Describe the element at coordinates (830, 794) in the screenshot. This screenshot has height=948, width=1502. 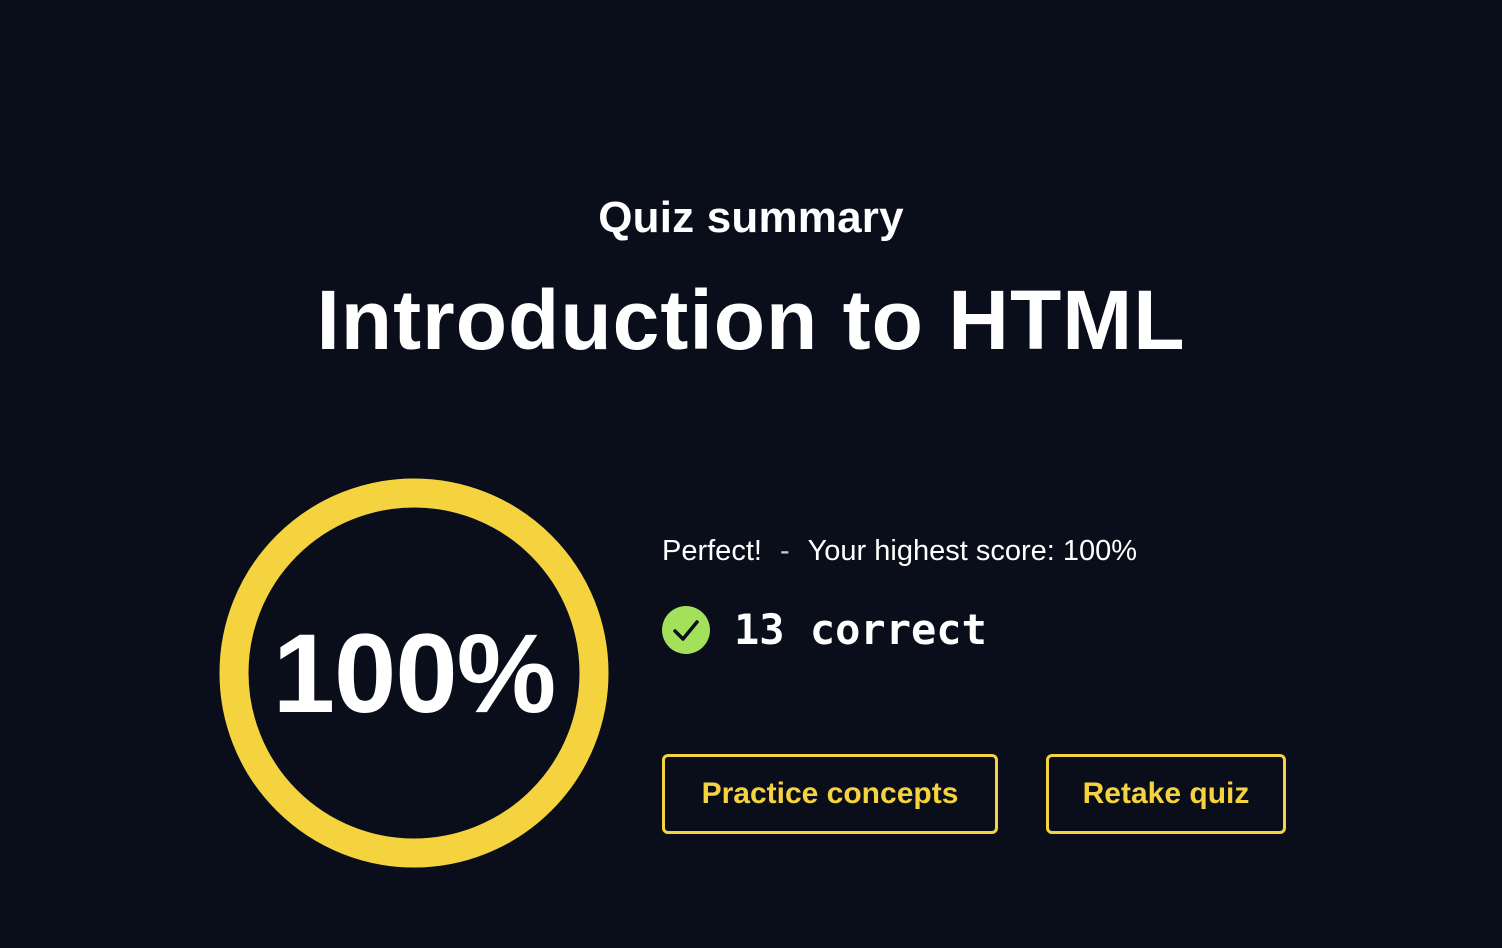
I see `practice-concepts-button: Practice concepts` at that location.